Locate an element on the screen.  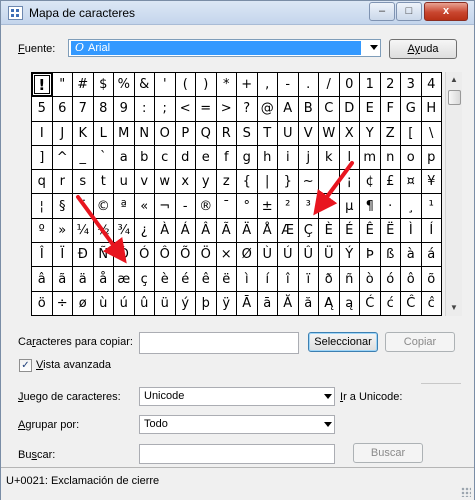
char-cell: £ is located at coordinates (390, 182).